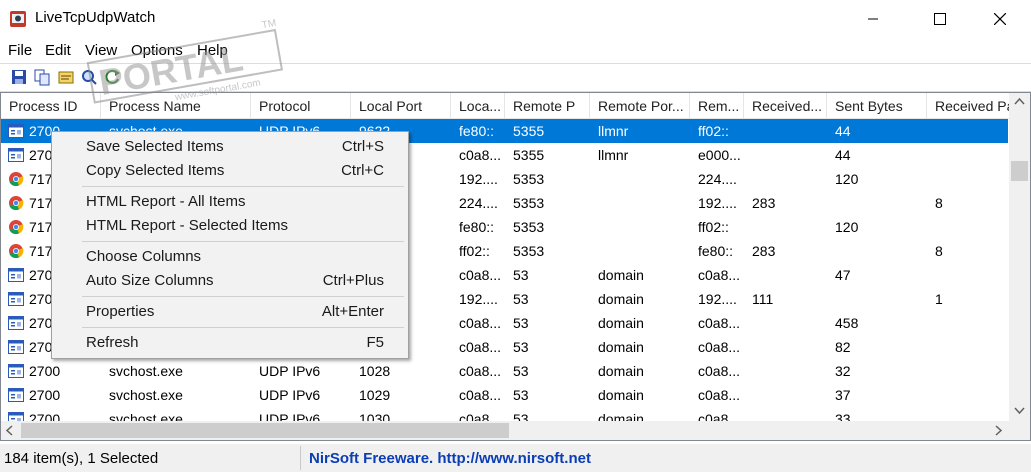  Describe the element at coordinates (243, 186) in the screenshot. I see `menu-separator` at that location.